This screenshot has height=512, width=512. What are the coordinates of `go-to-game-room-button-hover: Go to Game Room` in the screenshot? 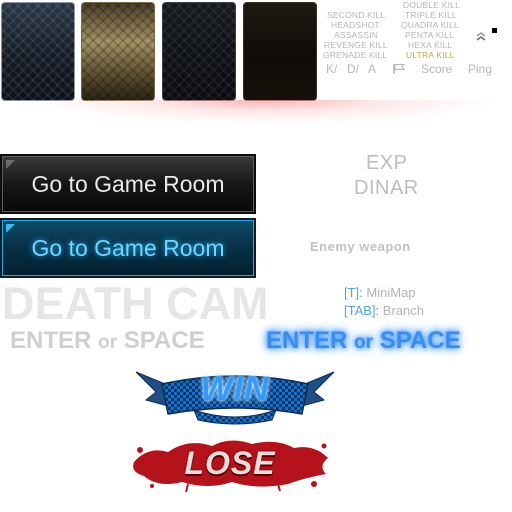 It's located at (128, 248).